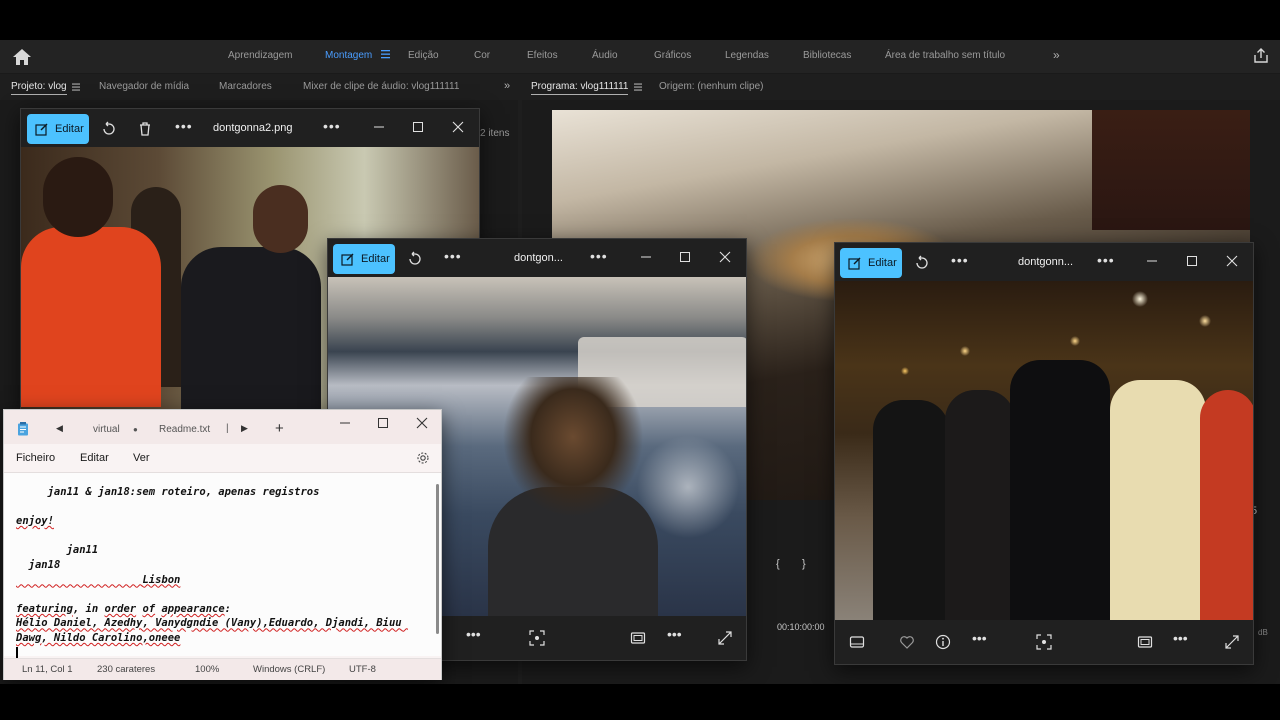 The image size is (1280, 720). I want to click on workspace-tab-efeitos: Efeitos, so click(542, 55).